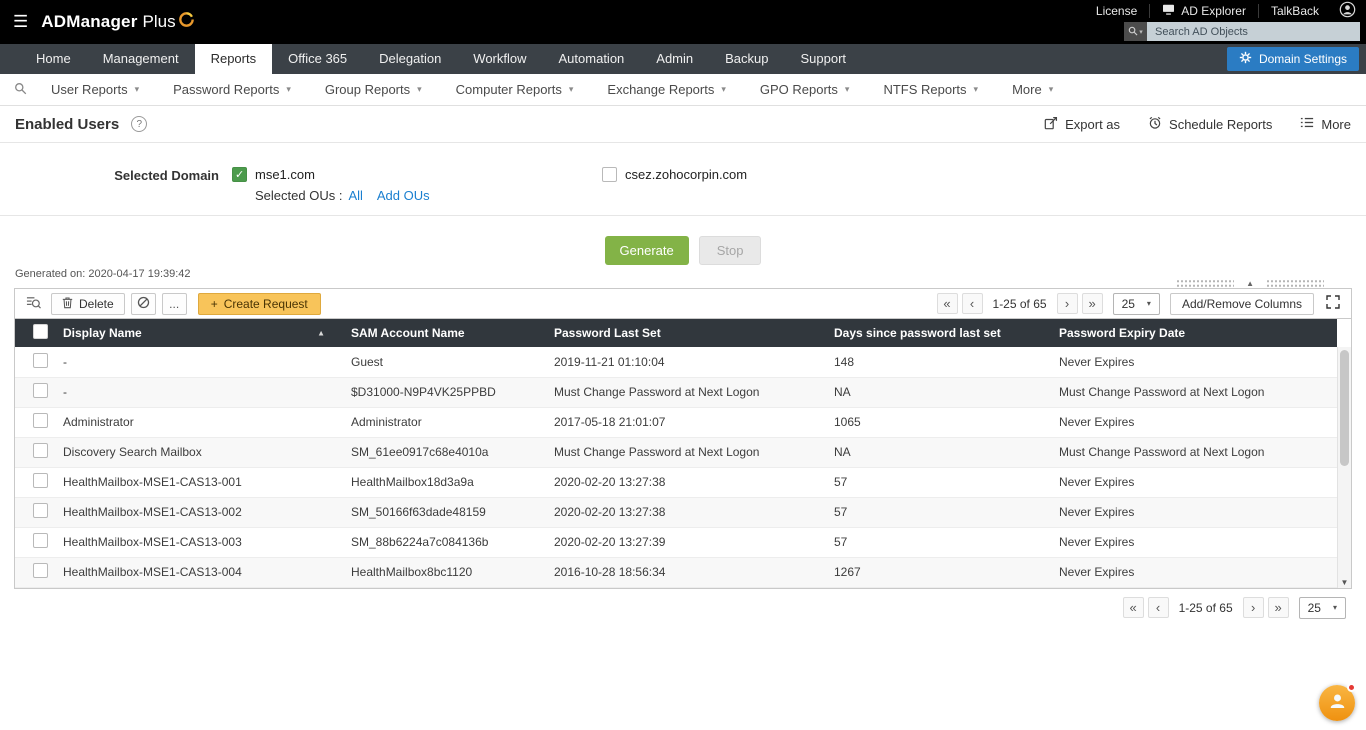 Image resolution: width=1366 pixels, height=730 pixels. I want to click on search-input, so click(1253, 31).